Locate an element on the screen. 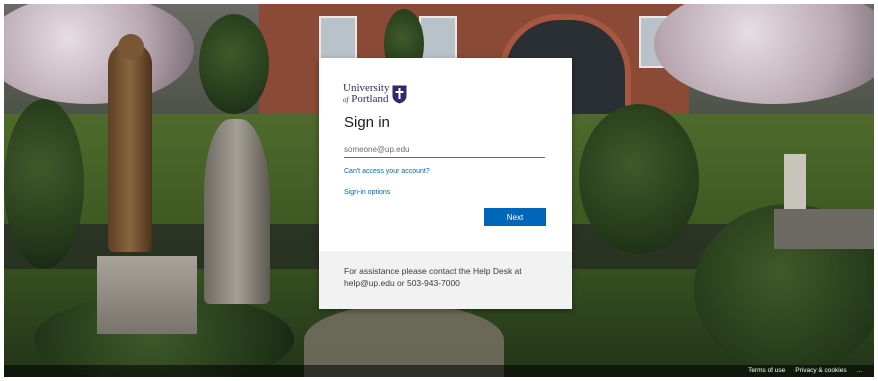  shield-icon is located at coordinates (399, 94).